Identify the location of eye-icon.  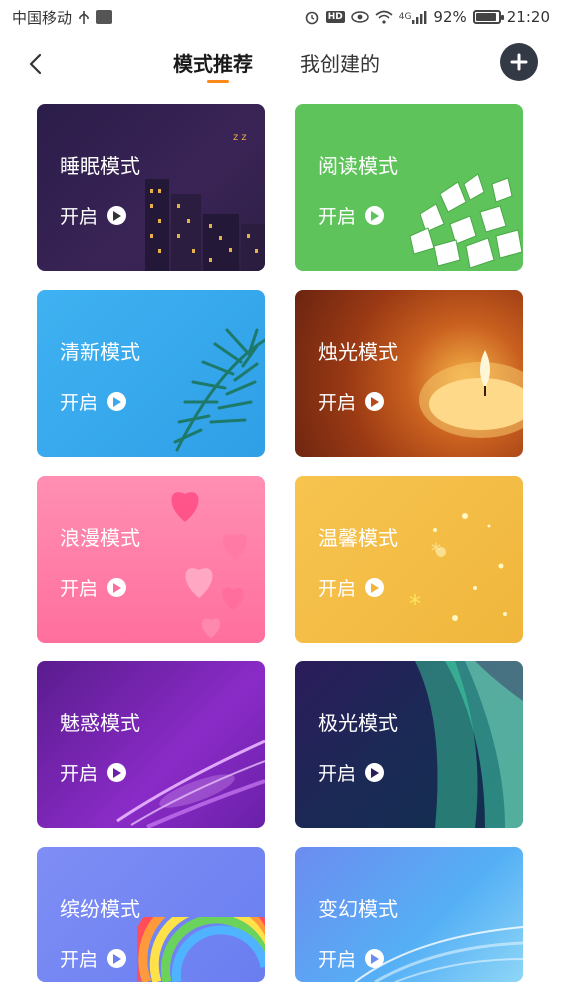
(359, 17).